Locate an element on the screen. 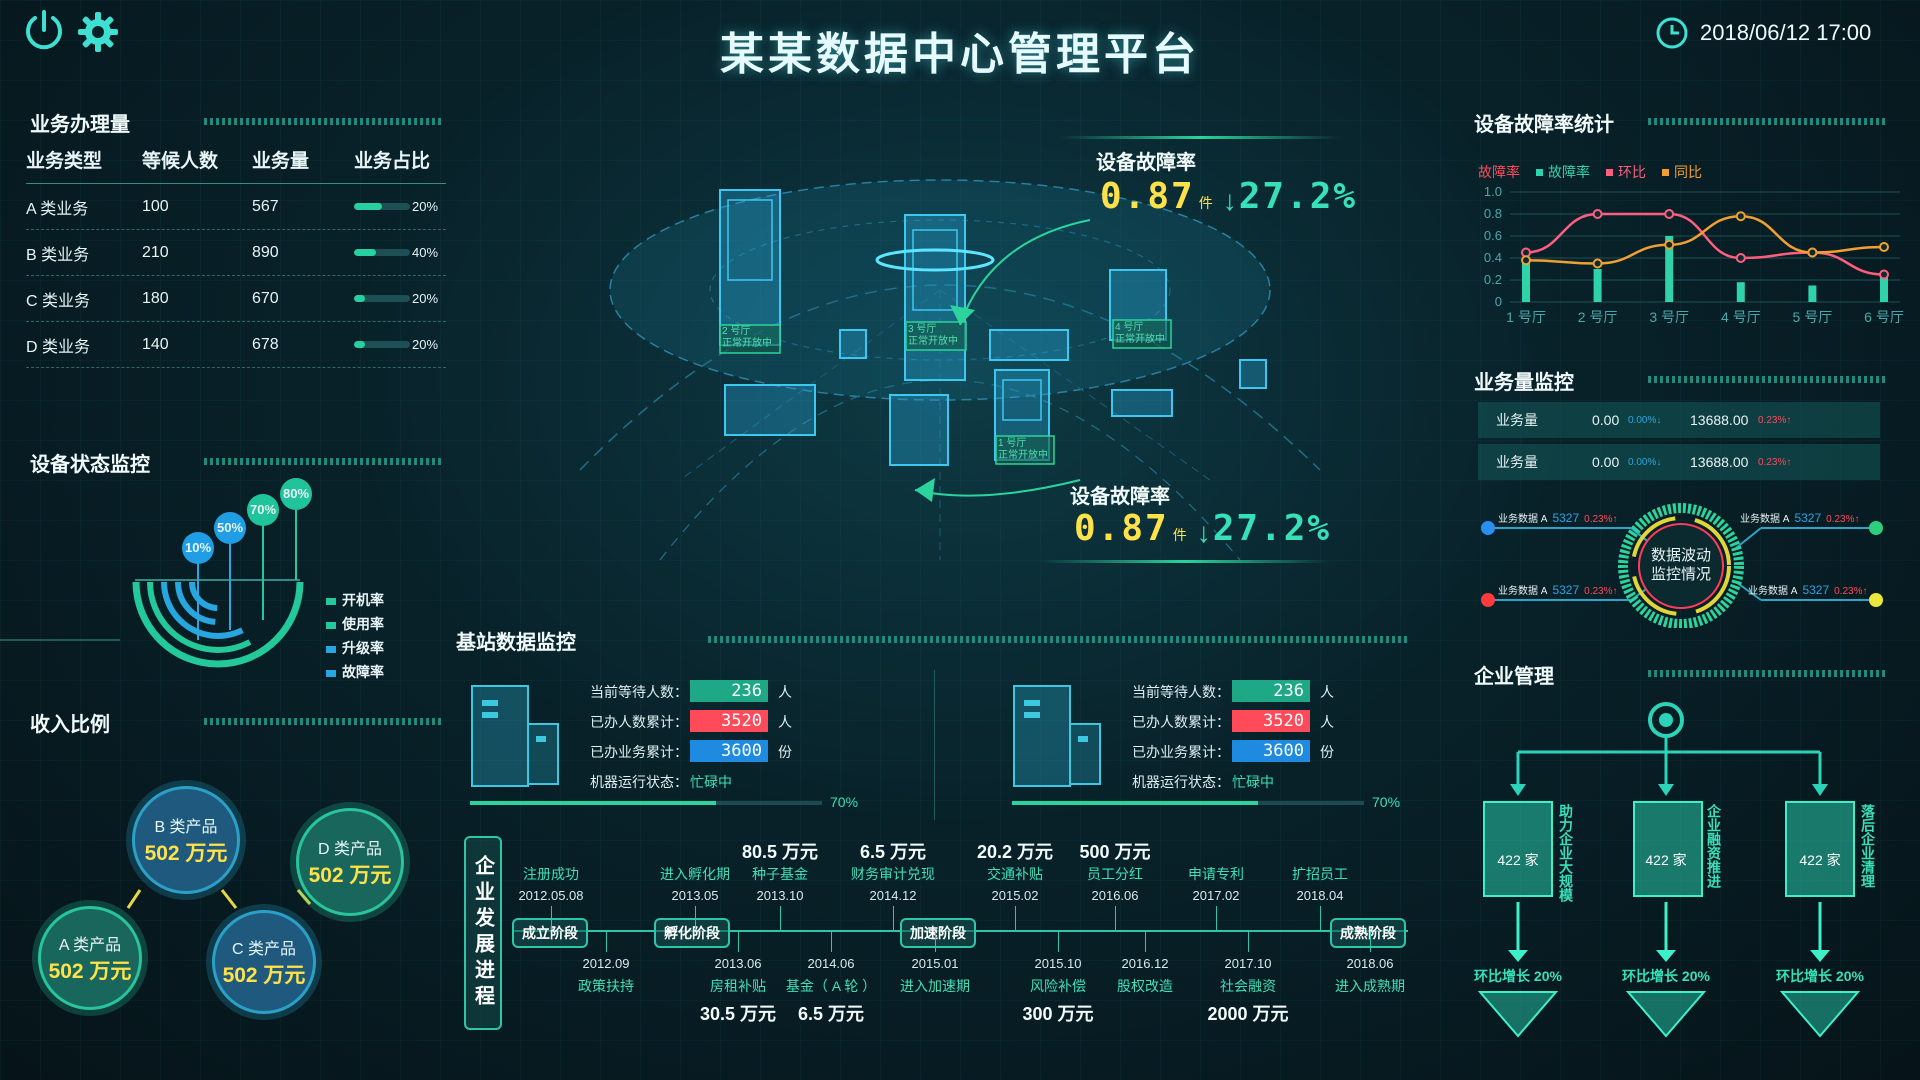 The image size is (1920, 1080). done-unit: 人 is located at coordinates (785, 722).